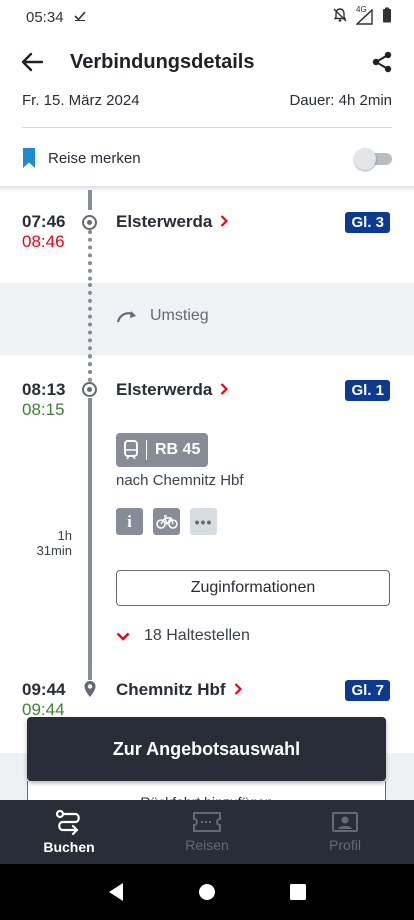 The width and height of the screenshot is (414, 920). Describe the element at coordinates (365, 15) in the screenshot. I see `signal-icon: 4G` at that location.